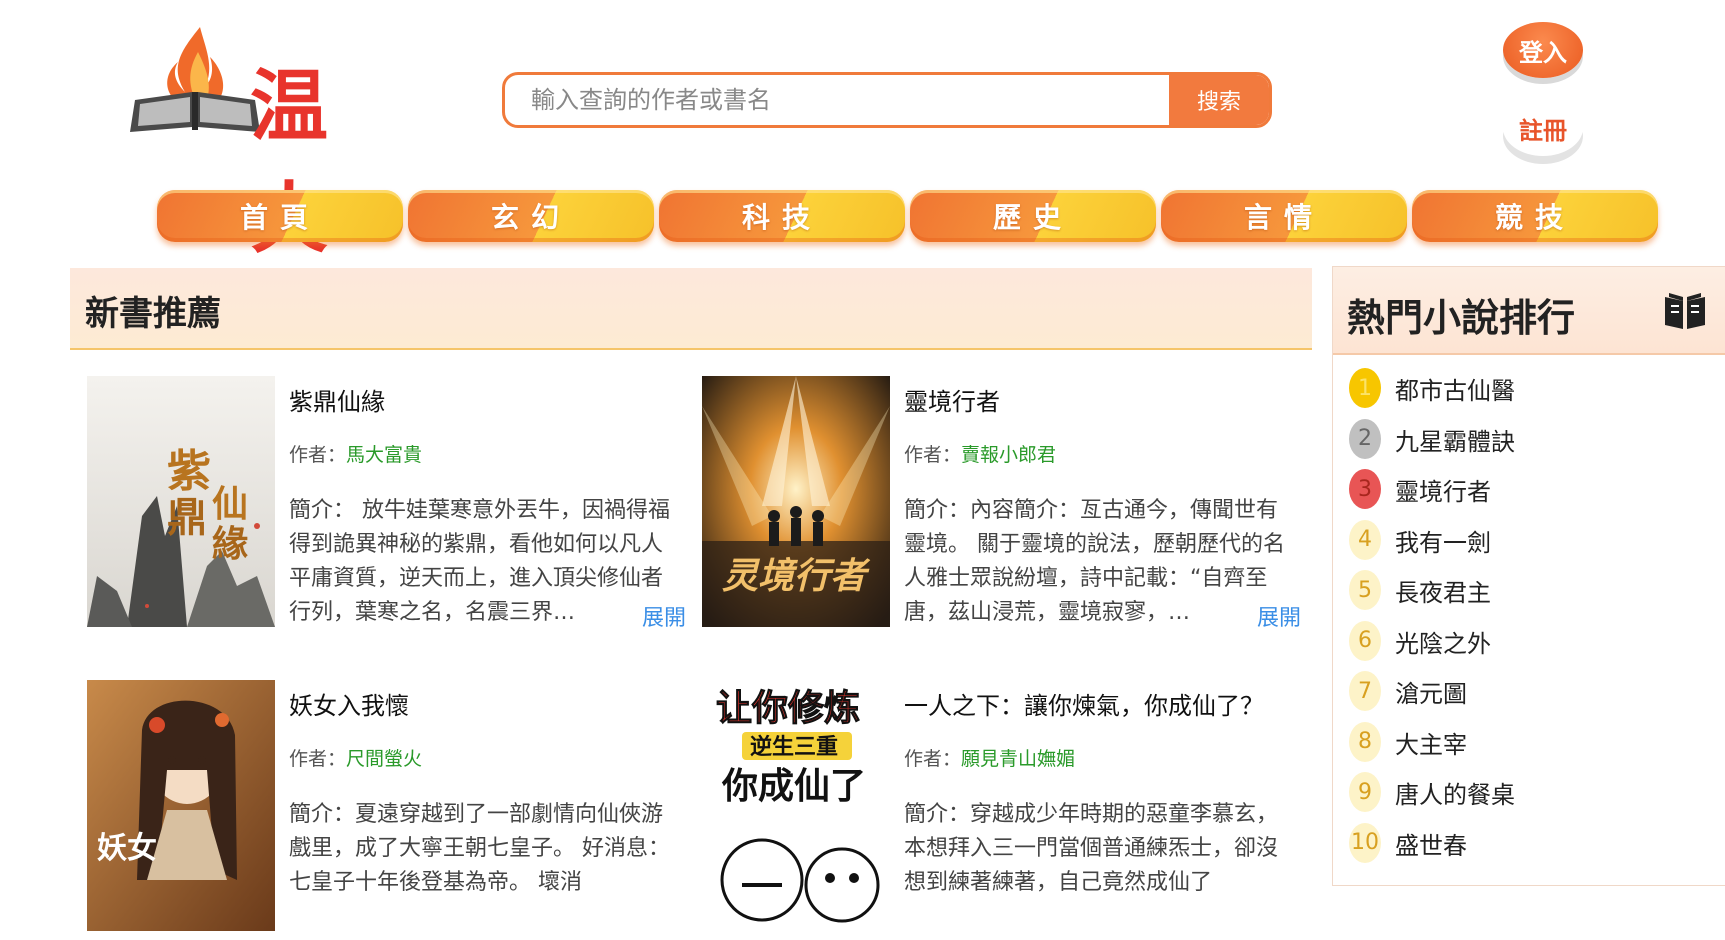 This screenshot has width=1725, height=940. What do you see at coordinates (1365, 388) in the screenshot?
I see `rank-number: 1` at bounding box center [1365, 388].